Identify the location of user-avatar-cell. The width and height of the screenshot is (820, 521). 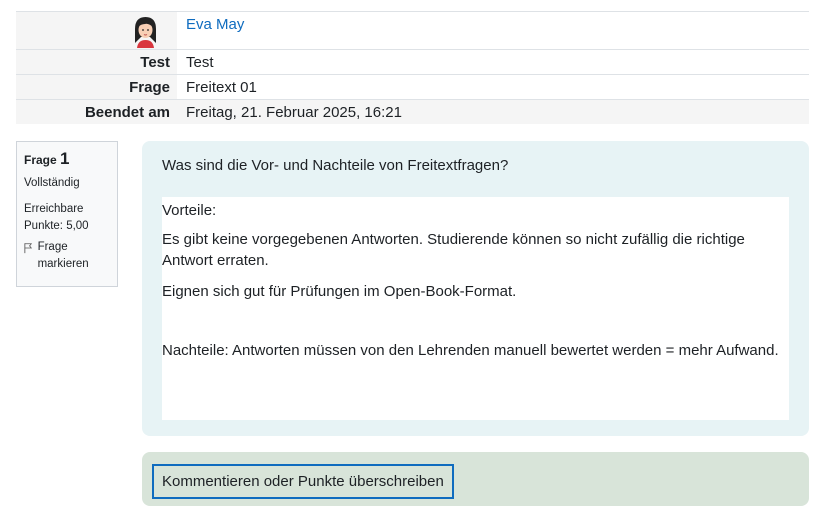
(96, 30).